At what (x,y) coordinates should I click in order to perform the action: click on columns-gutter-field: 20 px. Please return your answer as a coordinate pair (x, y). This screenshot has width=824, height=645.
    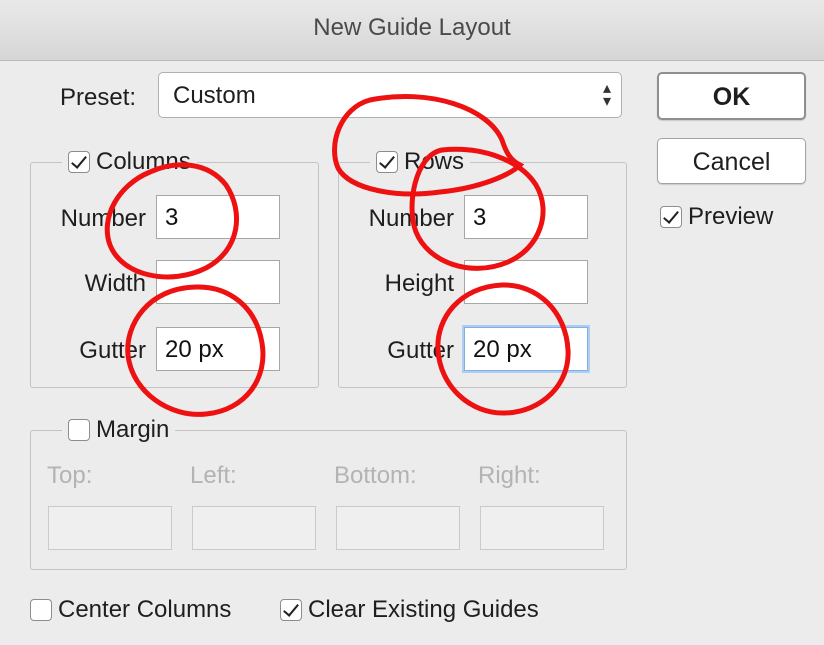
    Looking at the image, I should click on (218, 349).